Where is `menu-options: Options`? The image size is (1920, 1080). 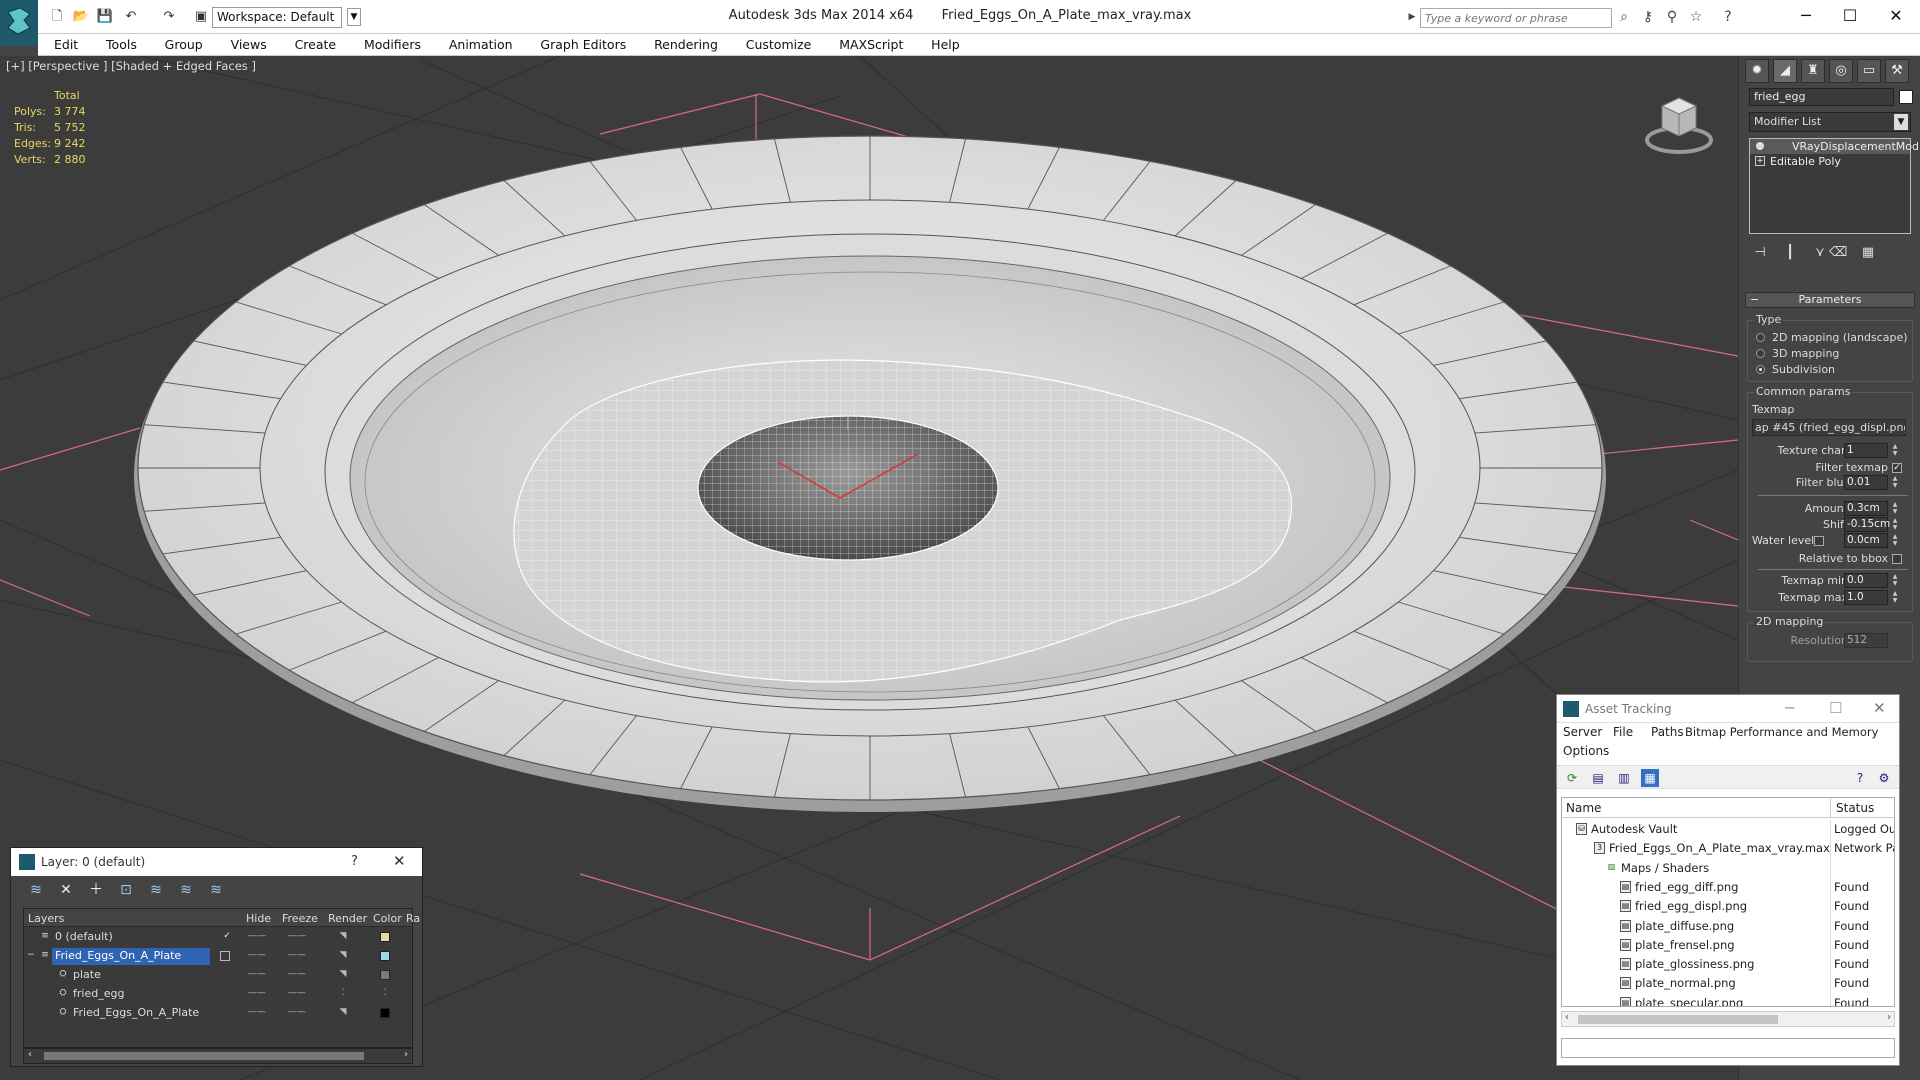
menu-options: Options is located at coordinates (1586, 751).